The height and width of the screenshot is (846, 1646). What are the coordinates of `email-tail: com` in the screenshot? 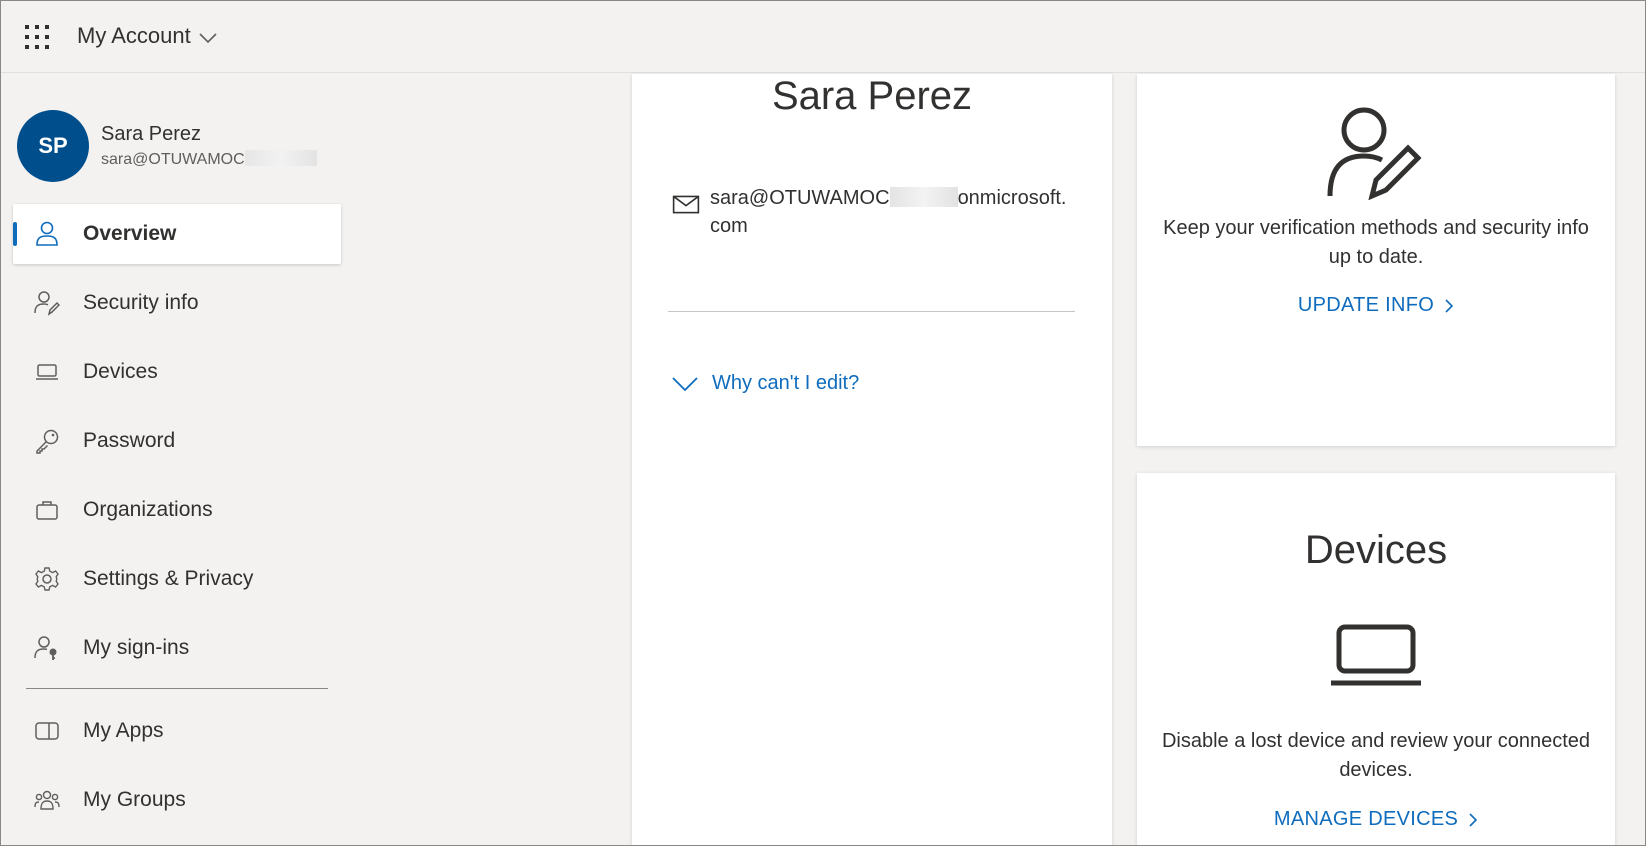 It's located at (729, 226).